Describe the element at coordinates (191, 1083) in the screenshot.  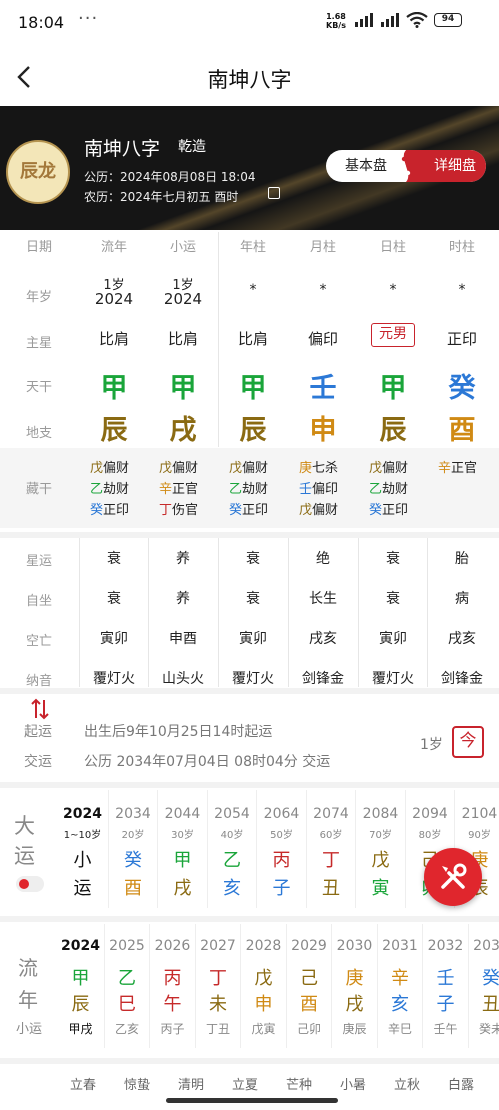
I see `jieqi-item: 清明` at that location.